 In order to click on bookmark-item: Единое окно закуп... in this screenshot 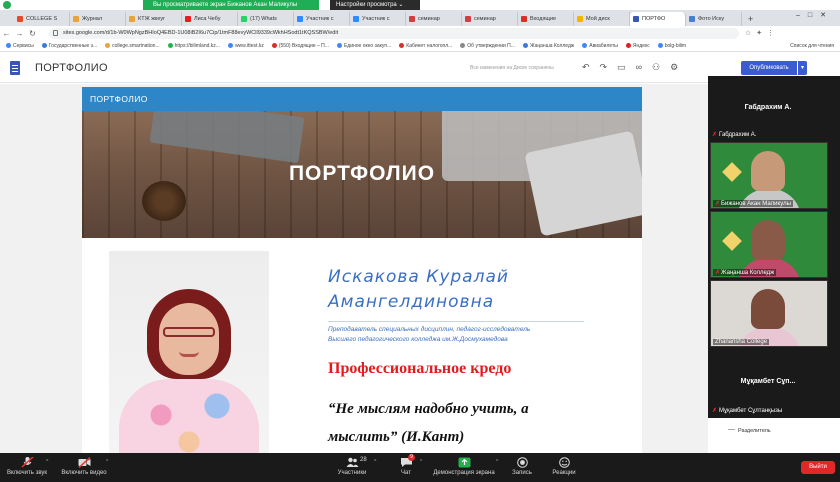, I will do `click(363, 46)`.